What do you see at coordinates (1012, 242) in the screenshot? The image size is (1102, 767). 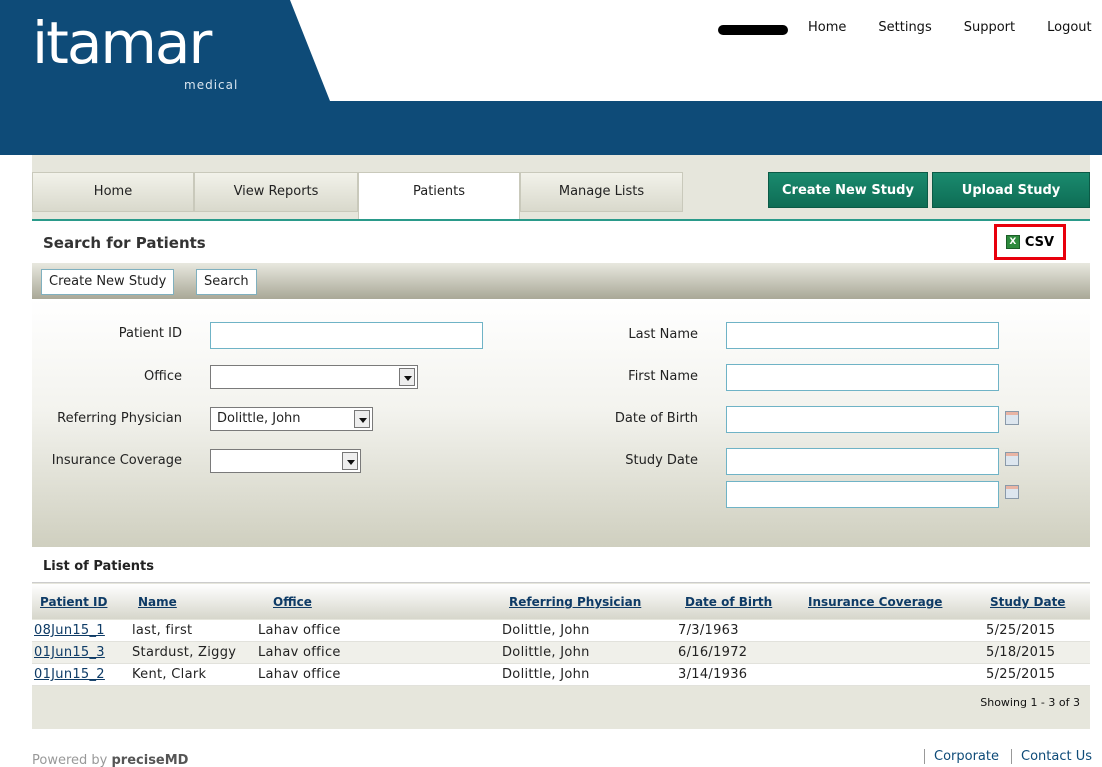 I see `excel-icon: X` at bounding box center [1012, 242].